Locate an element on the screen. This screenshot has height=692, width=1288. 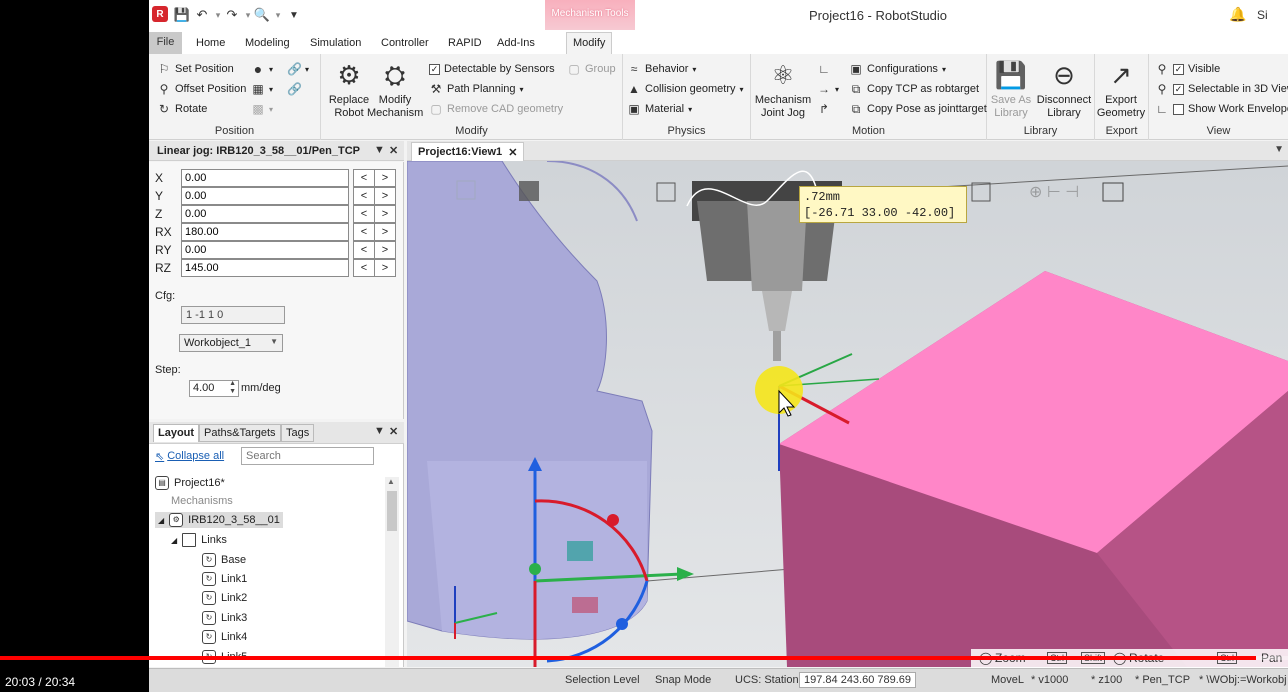
collapse-all-link: ⇖ Collapse all is located at coordinates (189, 456).